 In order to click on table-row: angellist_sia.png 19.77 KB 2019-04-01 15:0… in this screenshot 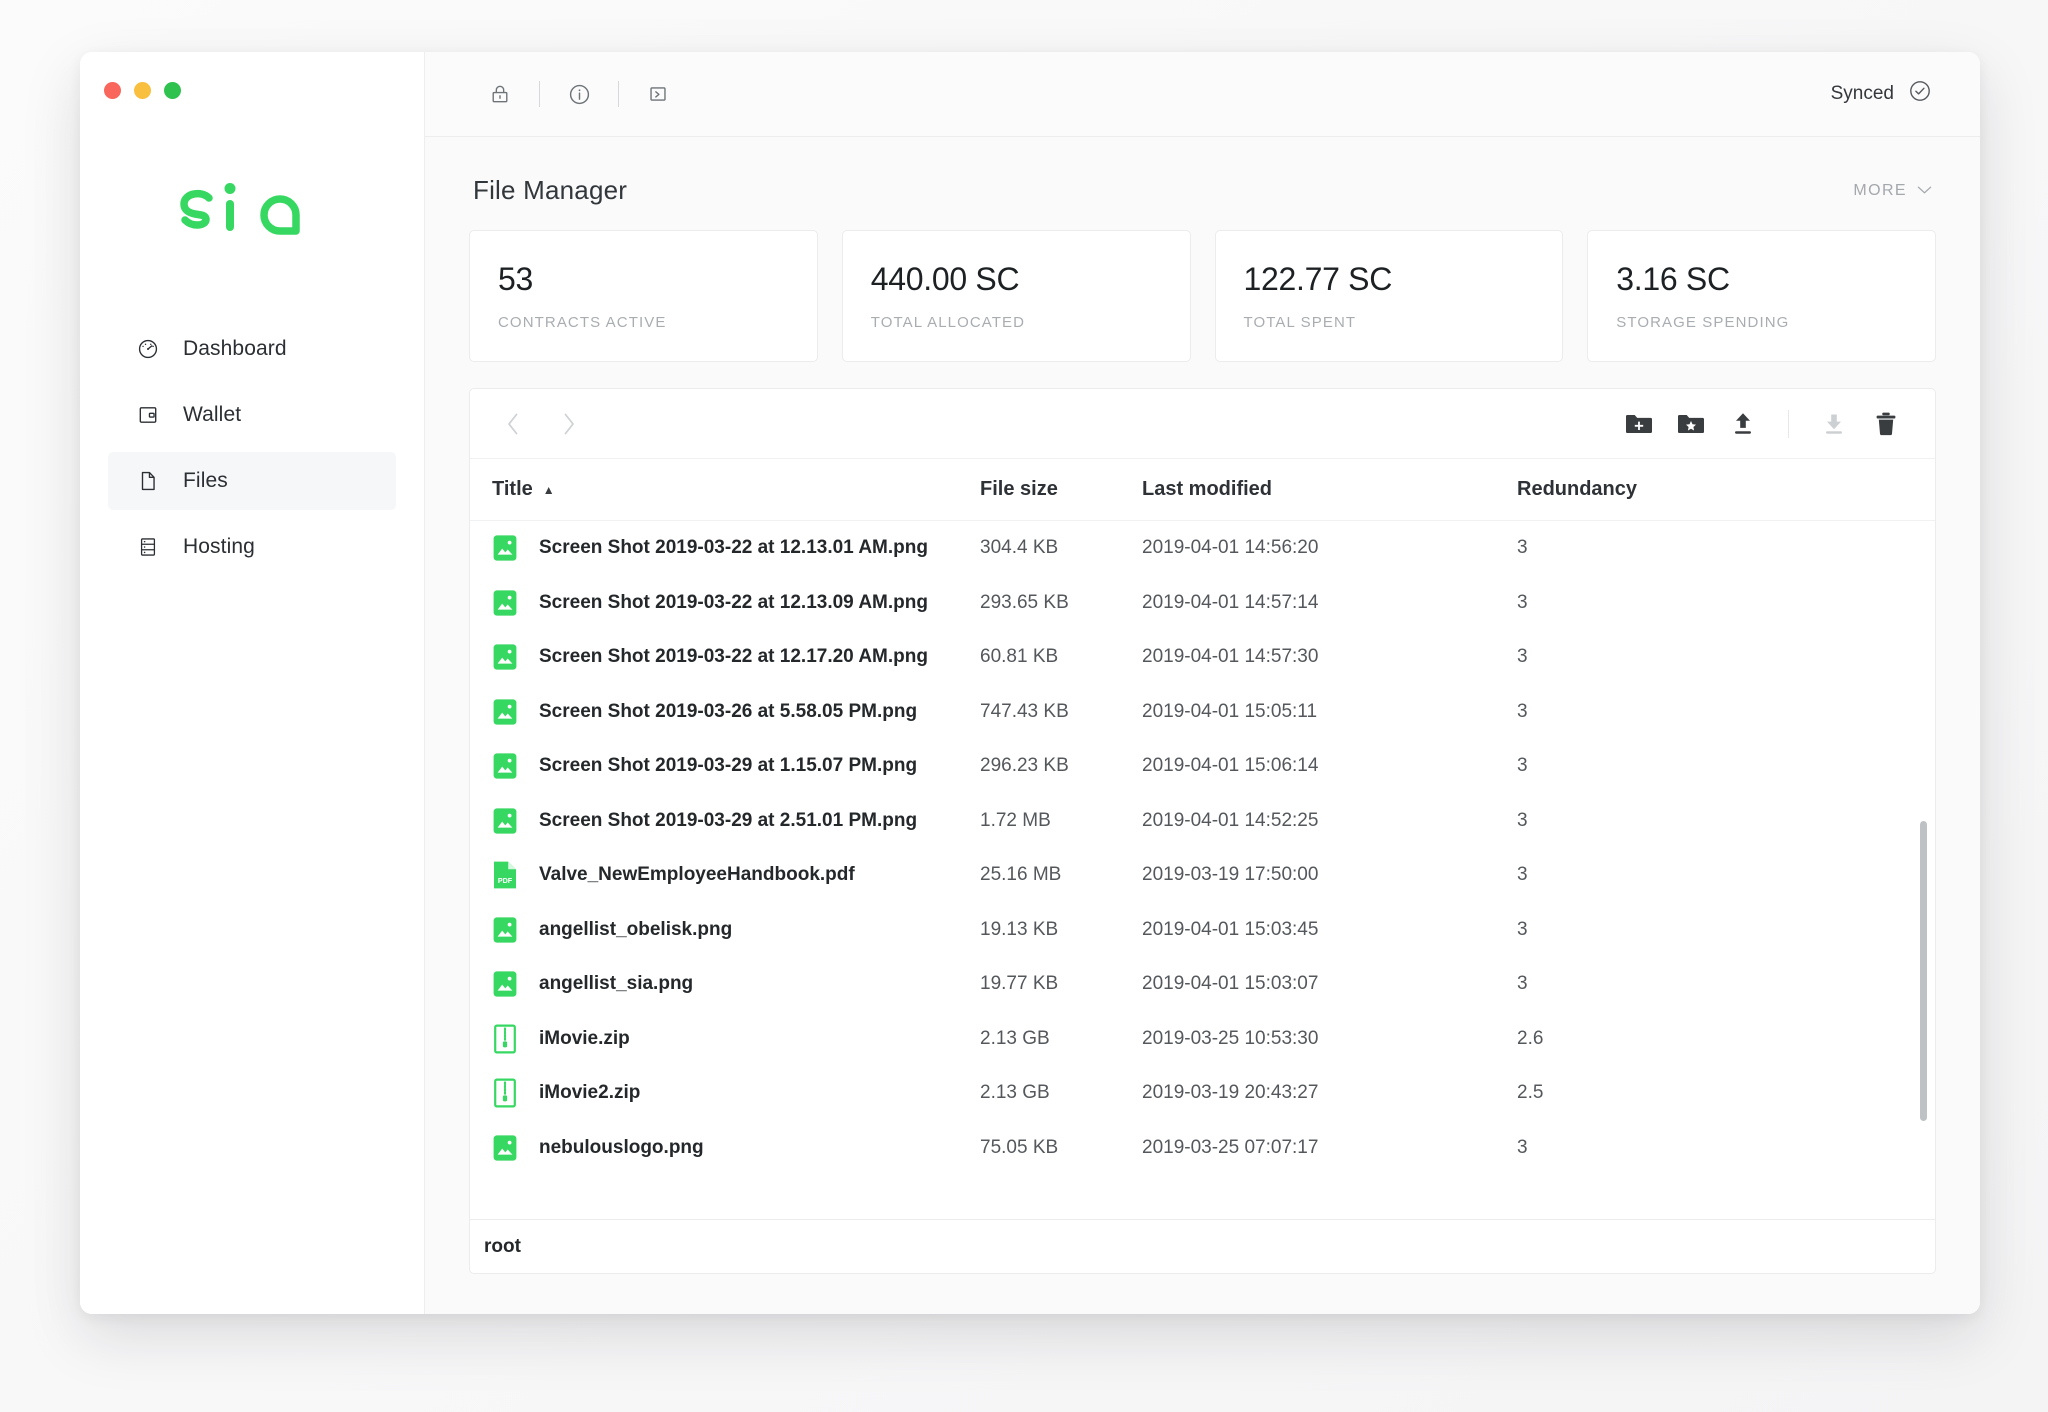, I will do `click(1202, 984)`.